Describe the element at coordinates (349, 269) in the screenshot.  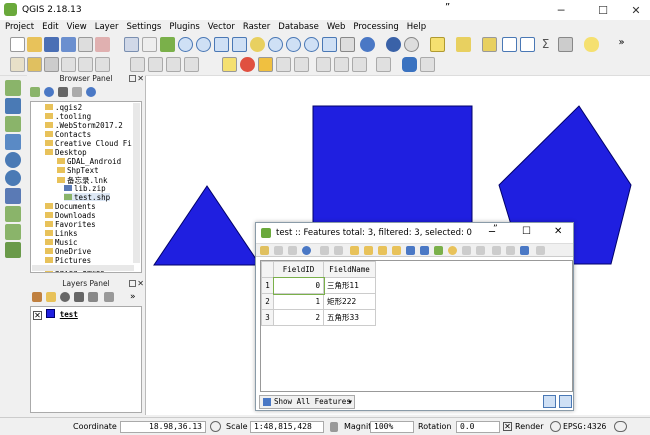
I see `column-header-fieldname: FieldName` at that location.